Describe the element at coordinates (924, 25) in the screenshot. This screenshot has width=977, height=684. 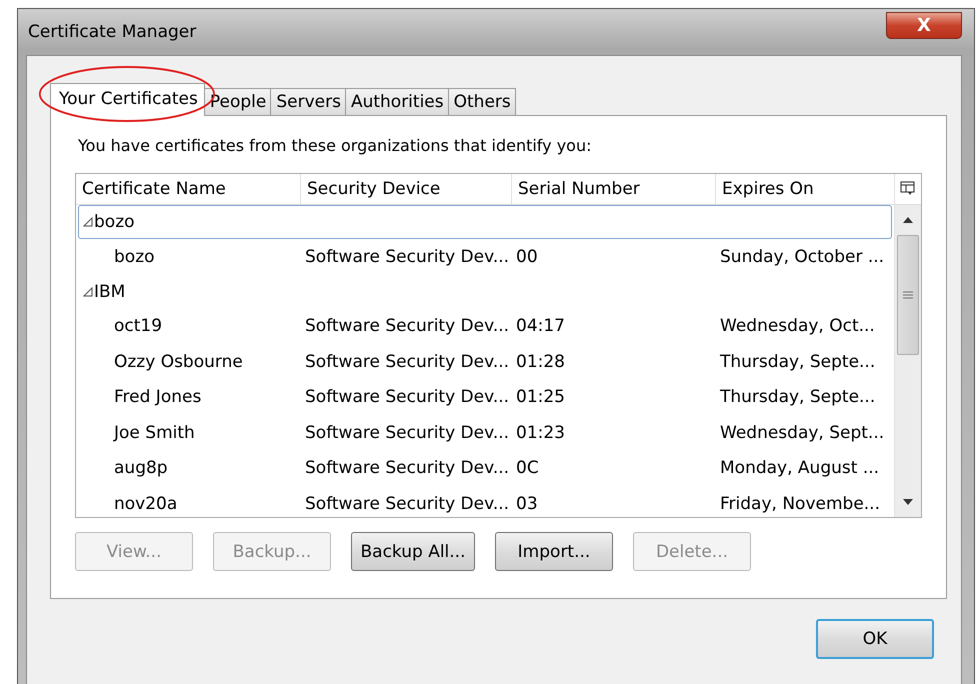
I see `close-button: X` at that location.